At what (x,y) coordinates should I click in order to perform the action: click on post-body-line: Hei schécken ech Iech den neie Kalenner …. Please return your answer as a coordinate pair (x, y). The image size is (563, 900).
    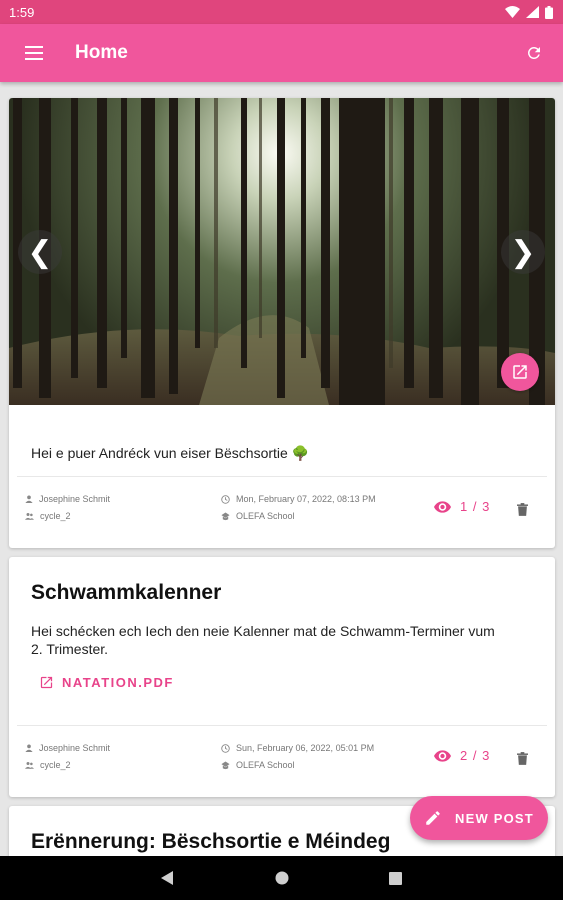
    Looking at the image, I should click on (263, 631).